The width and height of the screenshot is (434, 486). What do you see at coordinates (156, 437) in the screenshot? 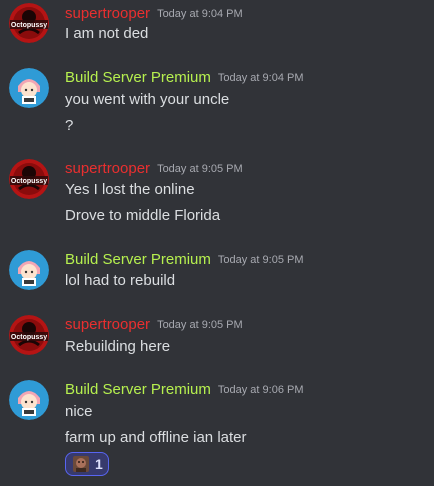
I see `message-text: farm up and offline ian later` at bounding box center [156, 437].